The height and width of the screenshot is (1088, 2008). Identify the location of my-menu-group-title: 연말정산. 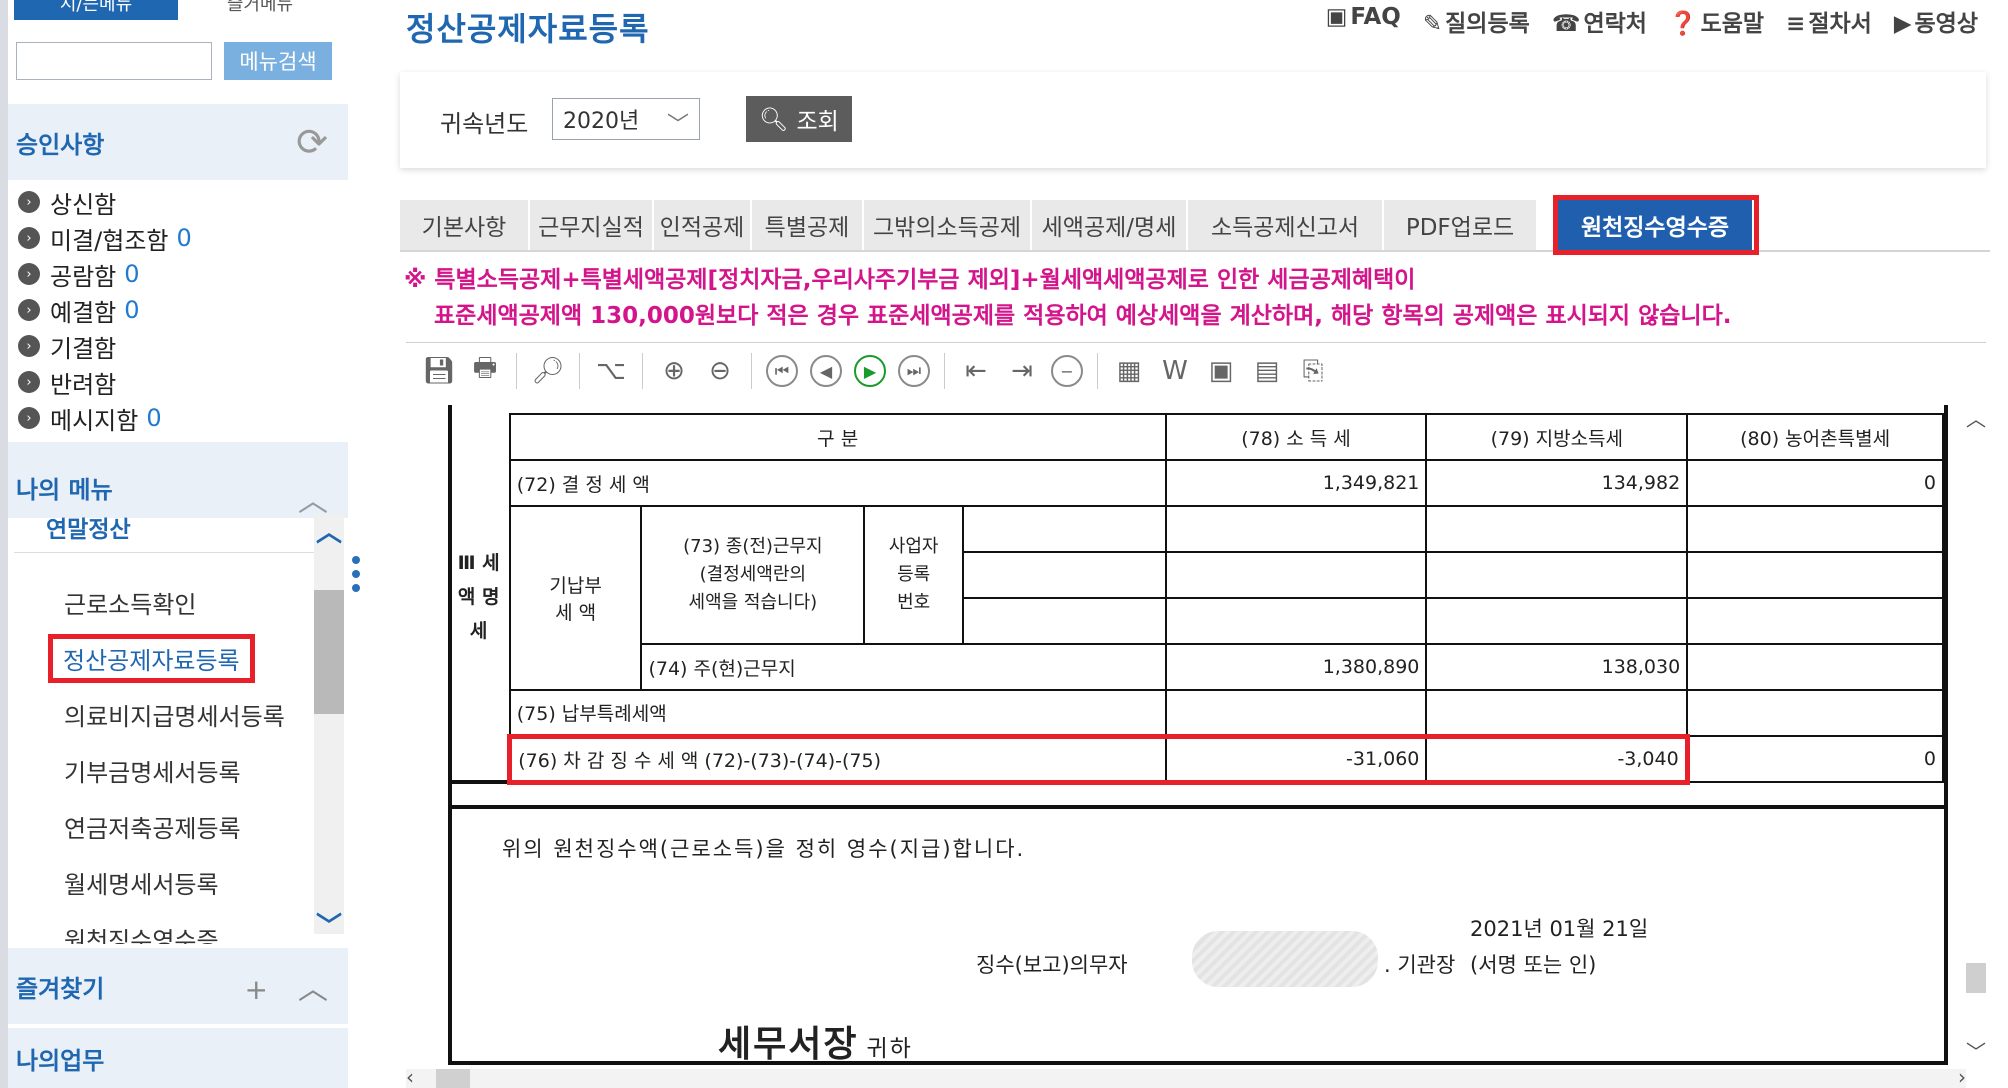
(88, 527).